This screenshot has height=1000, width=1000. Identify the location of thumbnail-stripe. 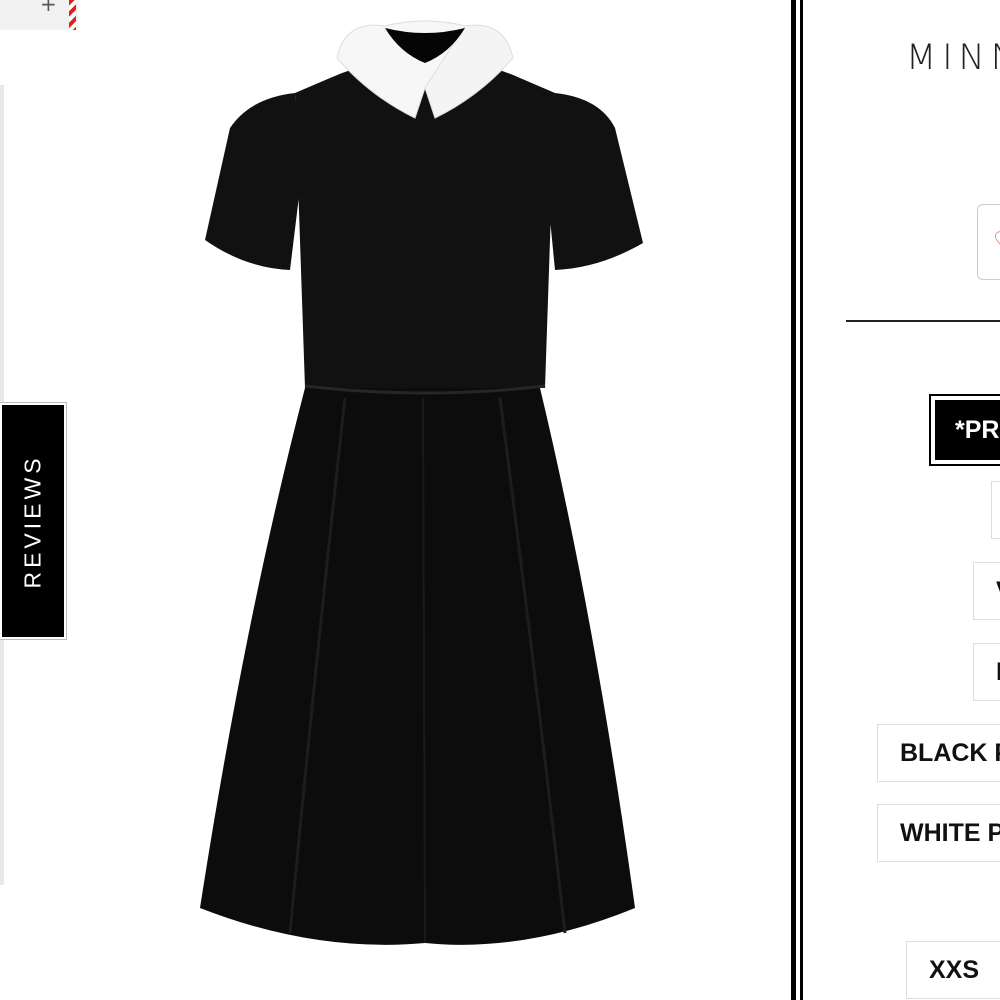
(72, 15).